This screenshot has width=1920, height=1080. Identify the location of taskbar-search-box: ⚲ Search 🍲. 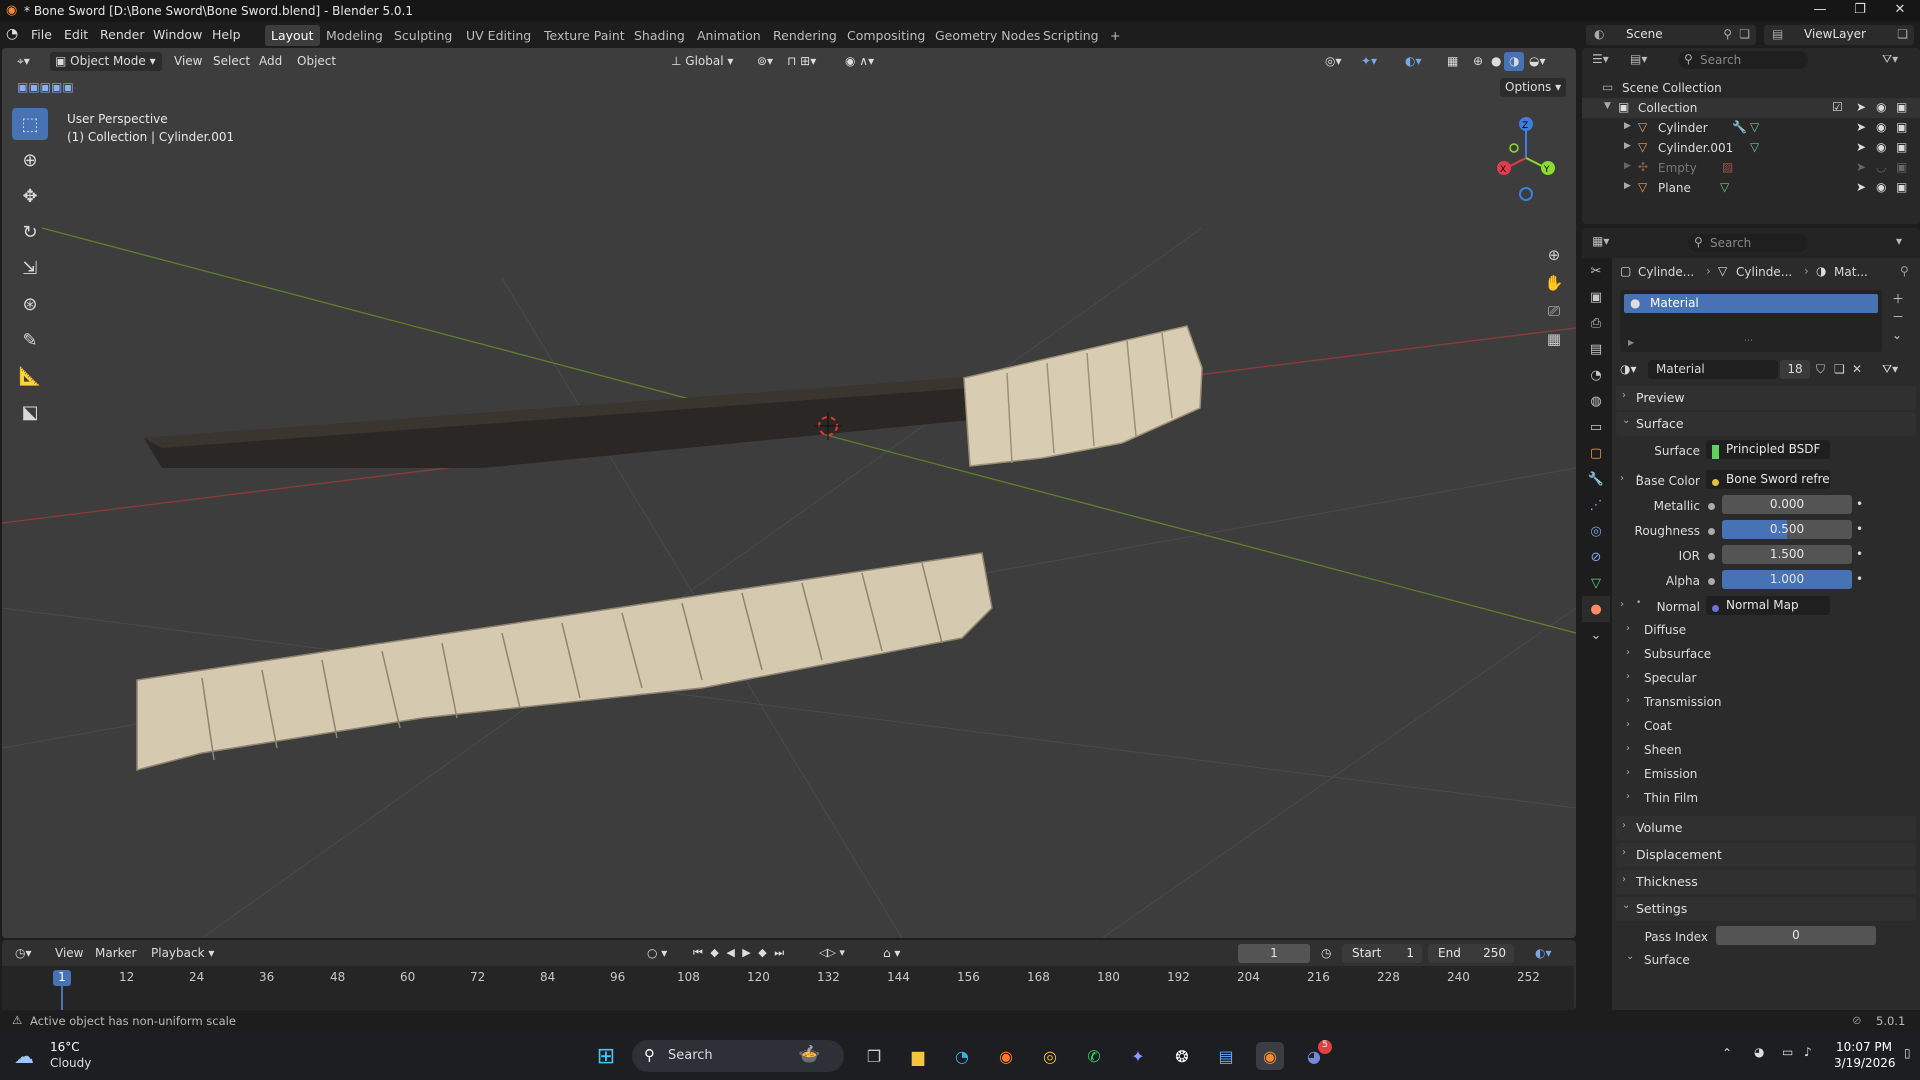
(738, 1056).